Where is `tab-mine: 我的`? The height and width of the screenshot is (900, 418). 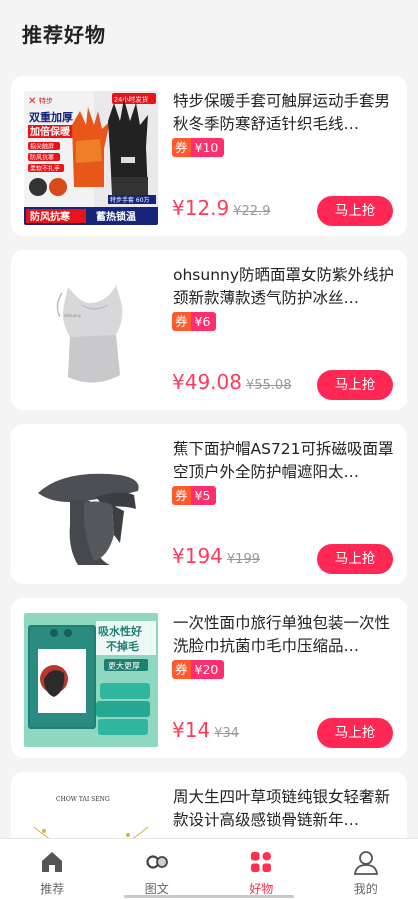 tab-mine: 我的 is located at coordinates (366, 869).